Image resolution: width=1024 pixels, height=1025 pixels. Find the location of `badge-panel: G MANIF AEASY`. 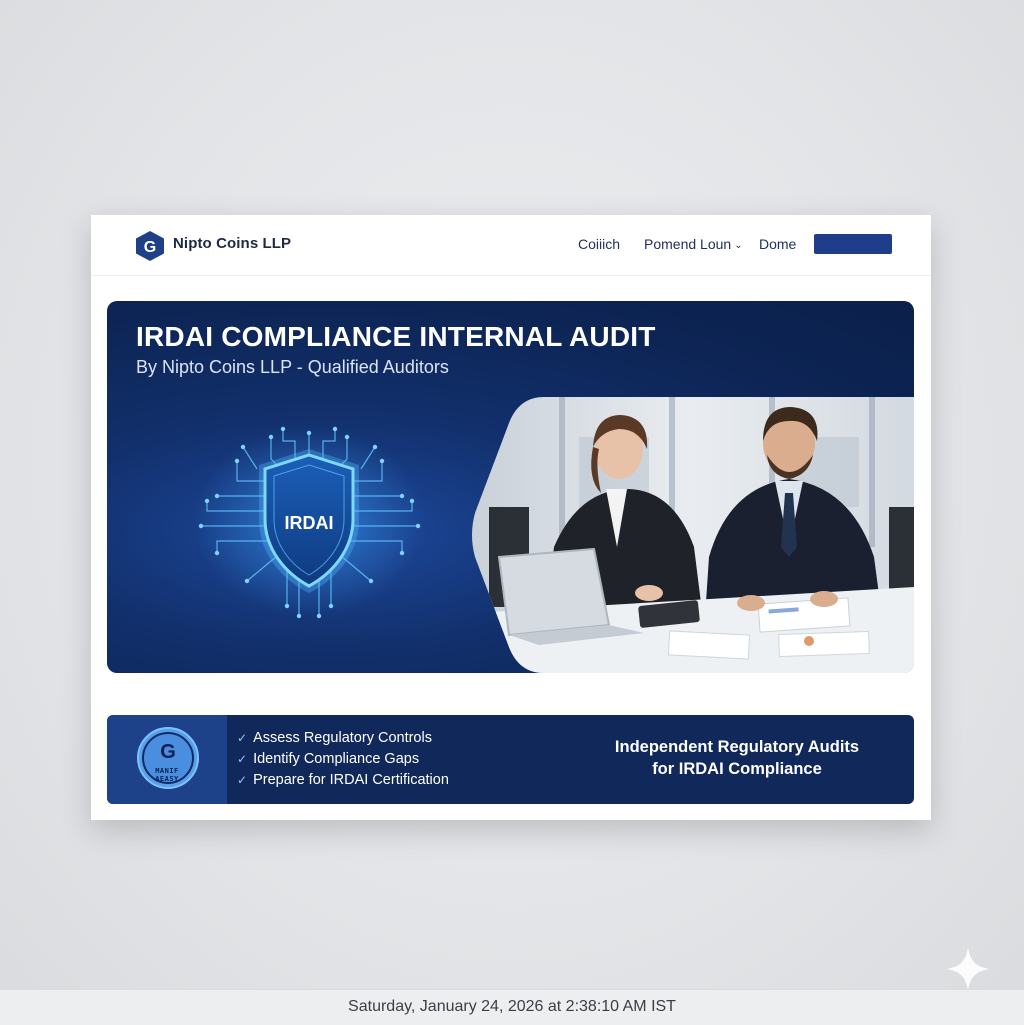

badge-panel: G MANIF AEASY is located at coordinates (167, 759).